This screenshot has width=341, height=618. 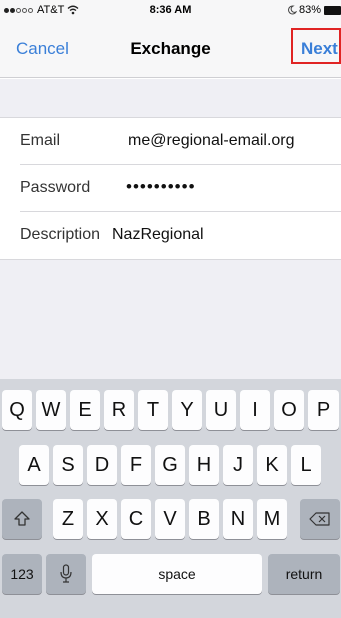 I want to click on key-w: W, so click(x=51, y=410).